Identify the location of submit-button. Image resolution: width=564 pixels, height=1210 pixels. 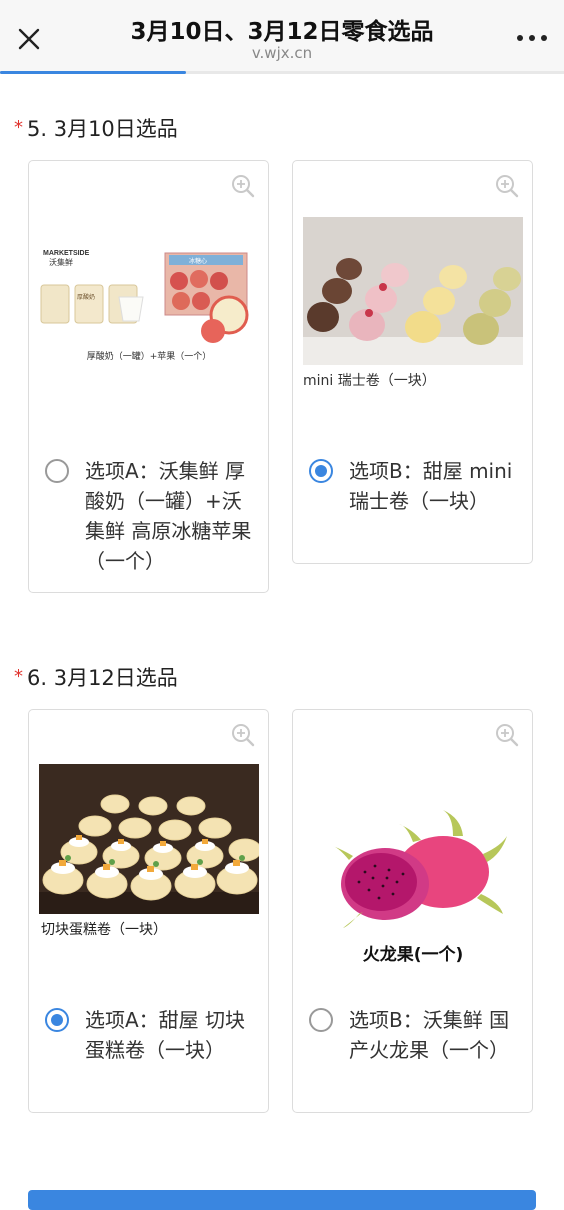
(282, 1200).